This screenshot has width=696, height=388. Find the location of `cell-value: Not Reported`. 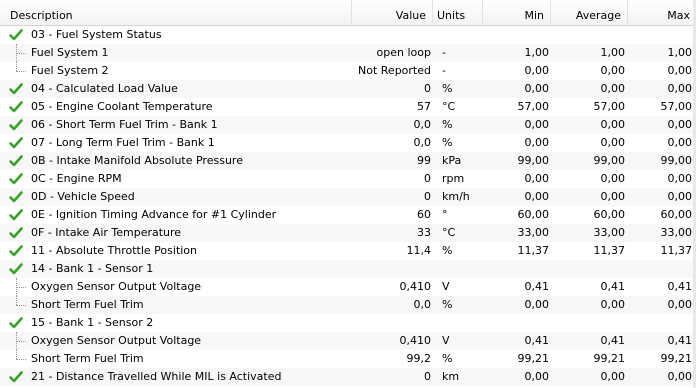

cell-value: Not Reported is located at coordinates (394, 70).